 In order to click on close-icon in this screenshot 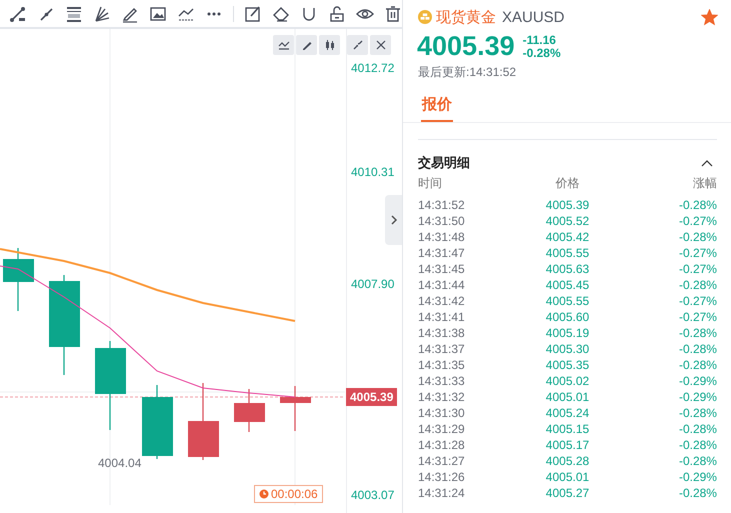, I will do `click(380, 45)`.